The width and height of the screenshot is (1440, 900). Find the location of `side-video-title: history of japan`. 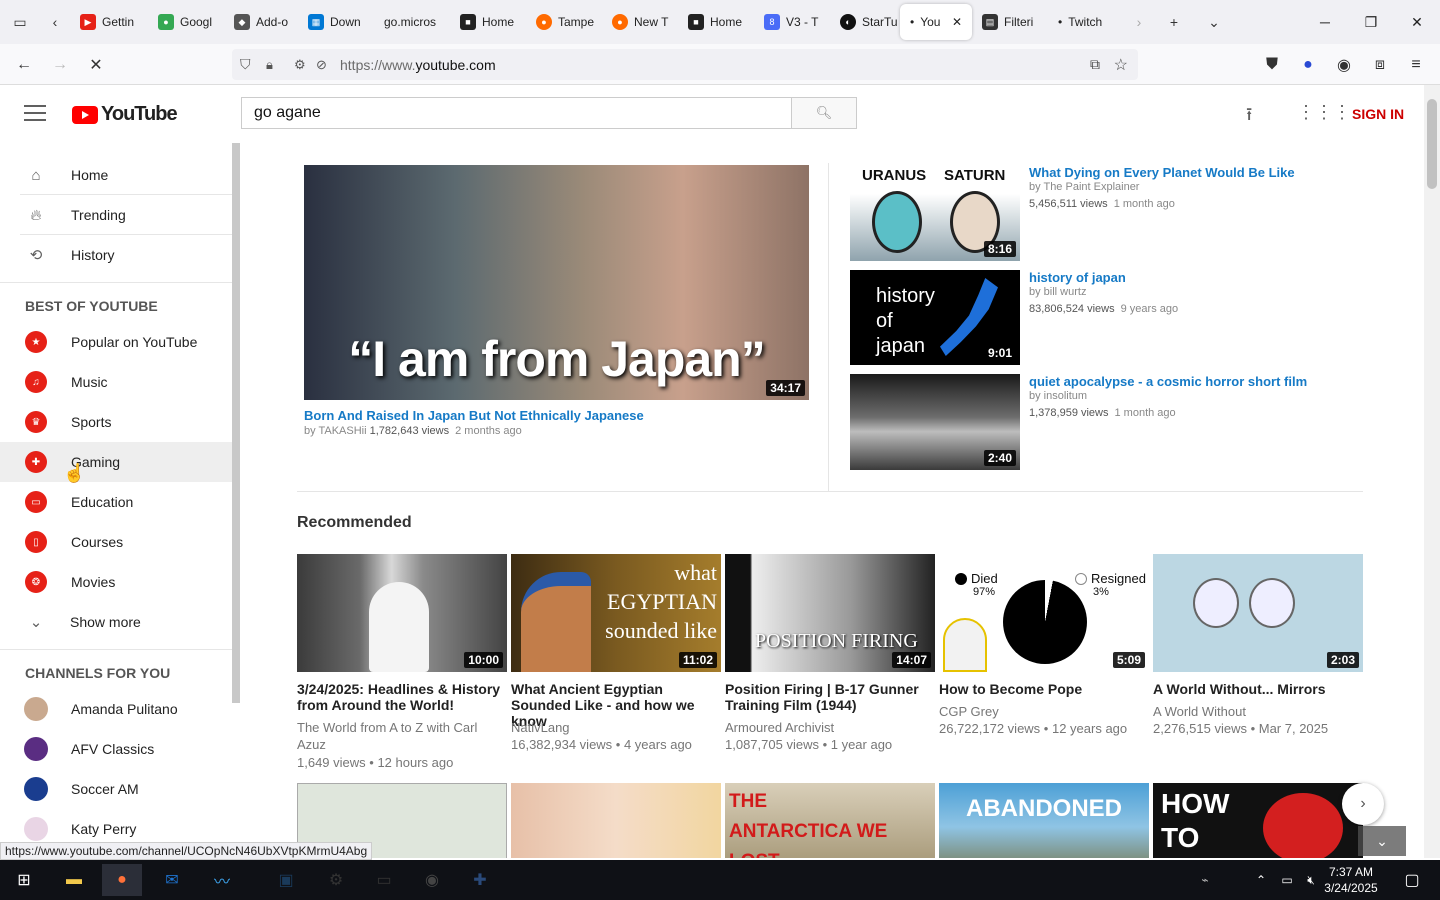

side-video-title: history of japan is located at coordinates (1077, 277).